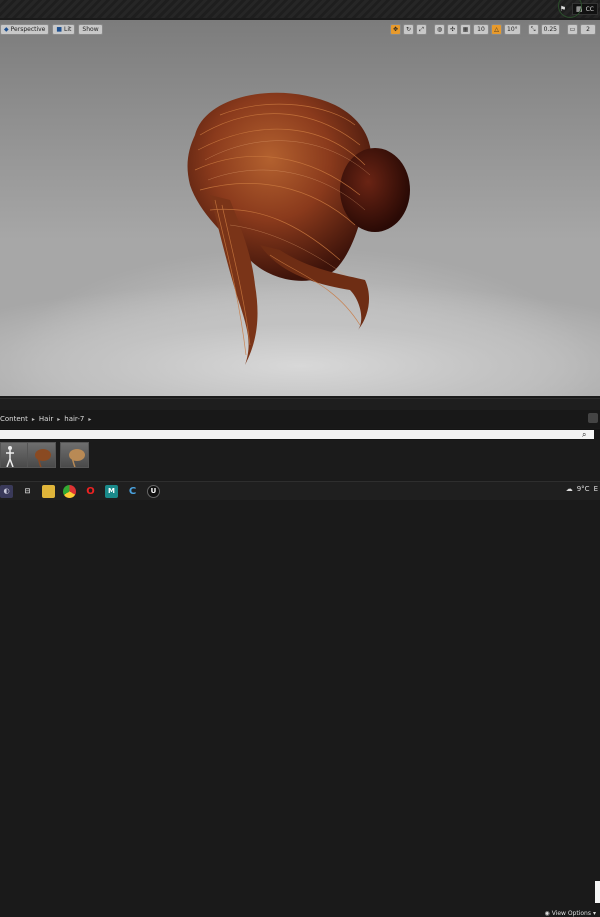  Describe the element at coordinates (588, 29) in the screenshot. I see `camera-speed-value: 2` at that location.